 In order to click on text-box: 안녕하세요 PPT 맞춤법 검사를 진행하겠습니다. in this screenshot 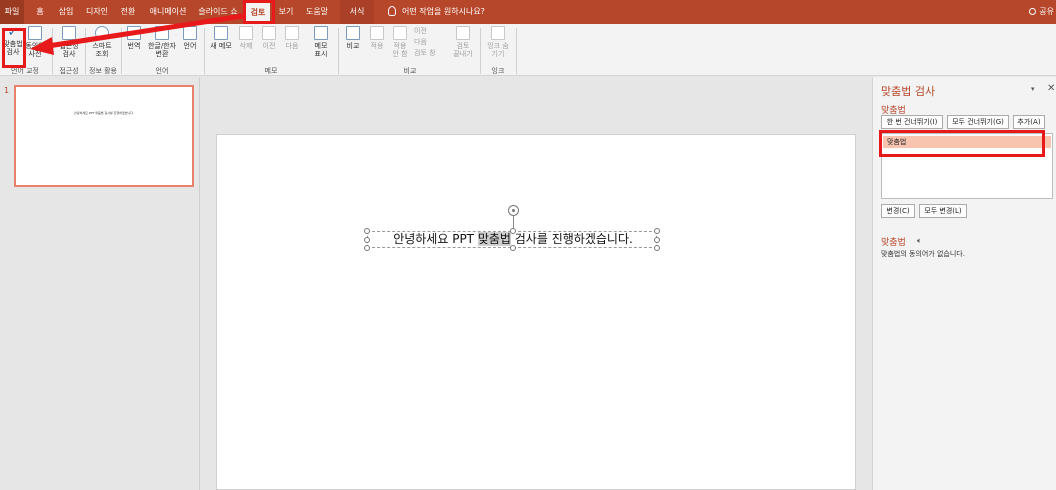, I will do `click(512, 239)`.